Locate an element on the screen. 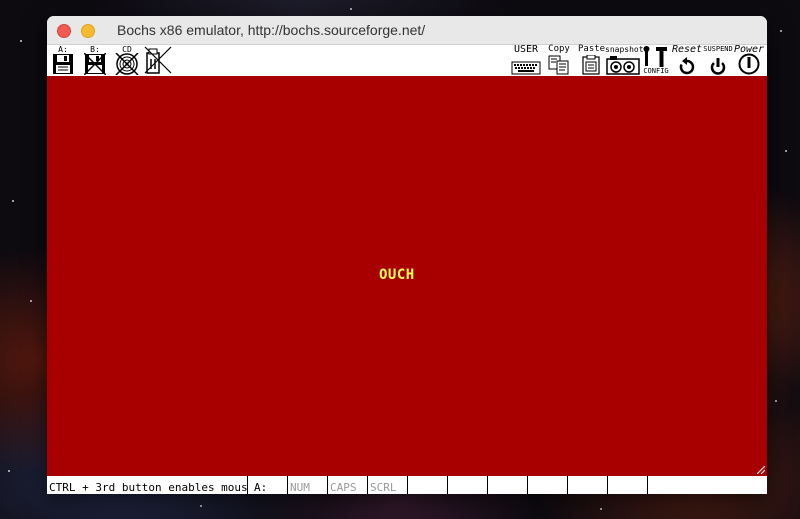 The width and height of the screenshot is (800, 519). minimize-window-button is located at coordinates (88, 31).